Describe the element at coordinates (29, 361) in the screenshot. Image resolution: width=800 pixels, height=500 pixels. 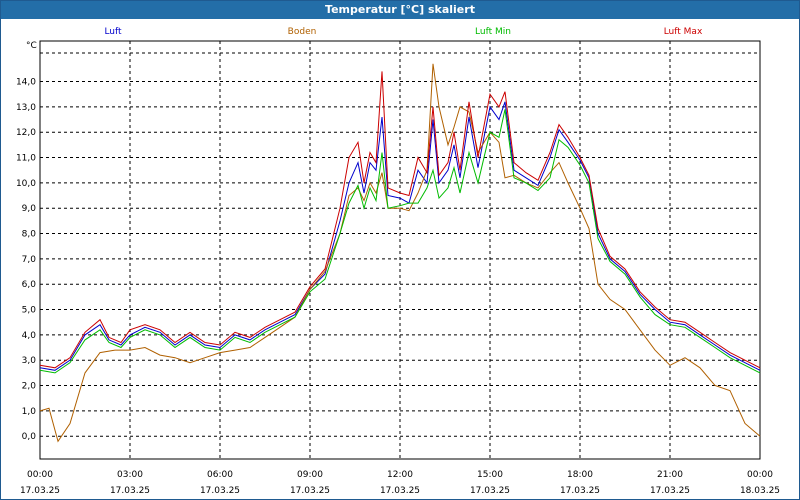
I see `y-tick-label: 3,0` at that location.